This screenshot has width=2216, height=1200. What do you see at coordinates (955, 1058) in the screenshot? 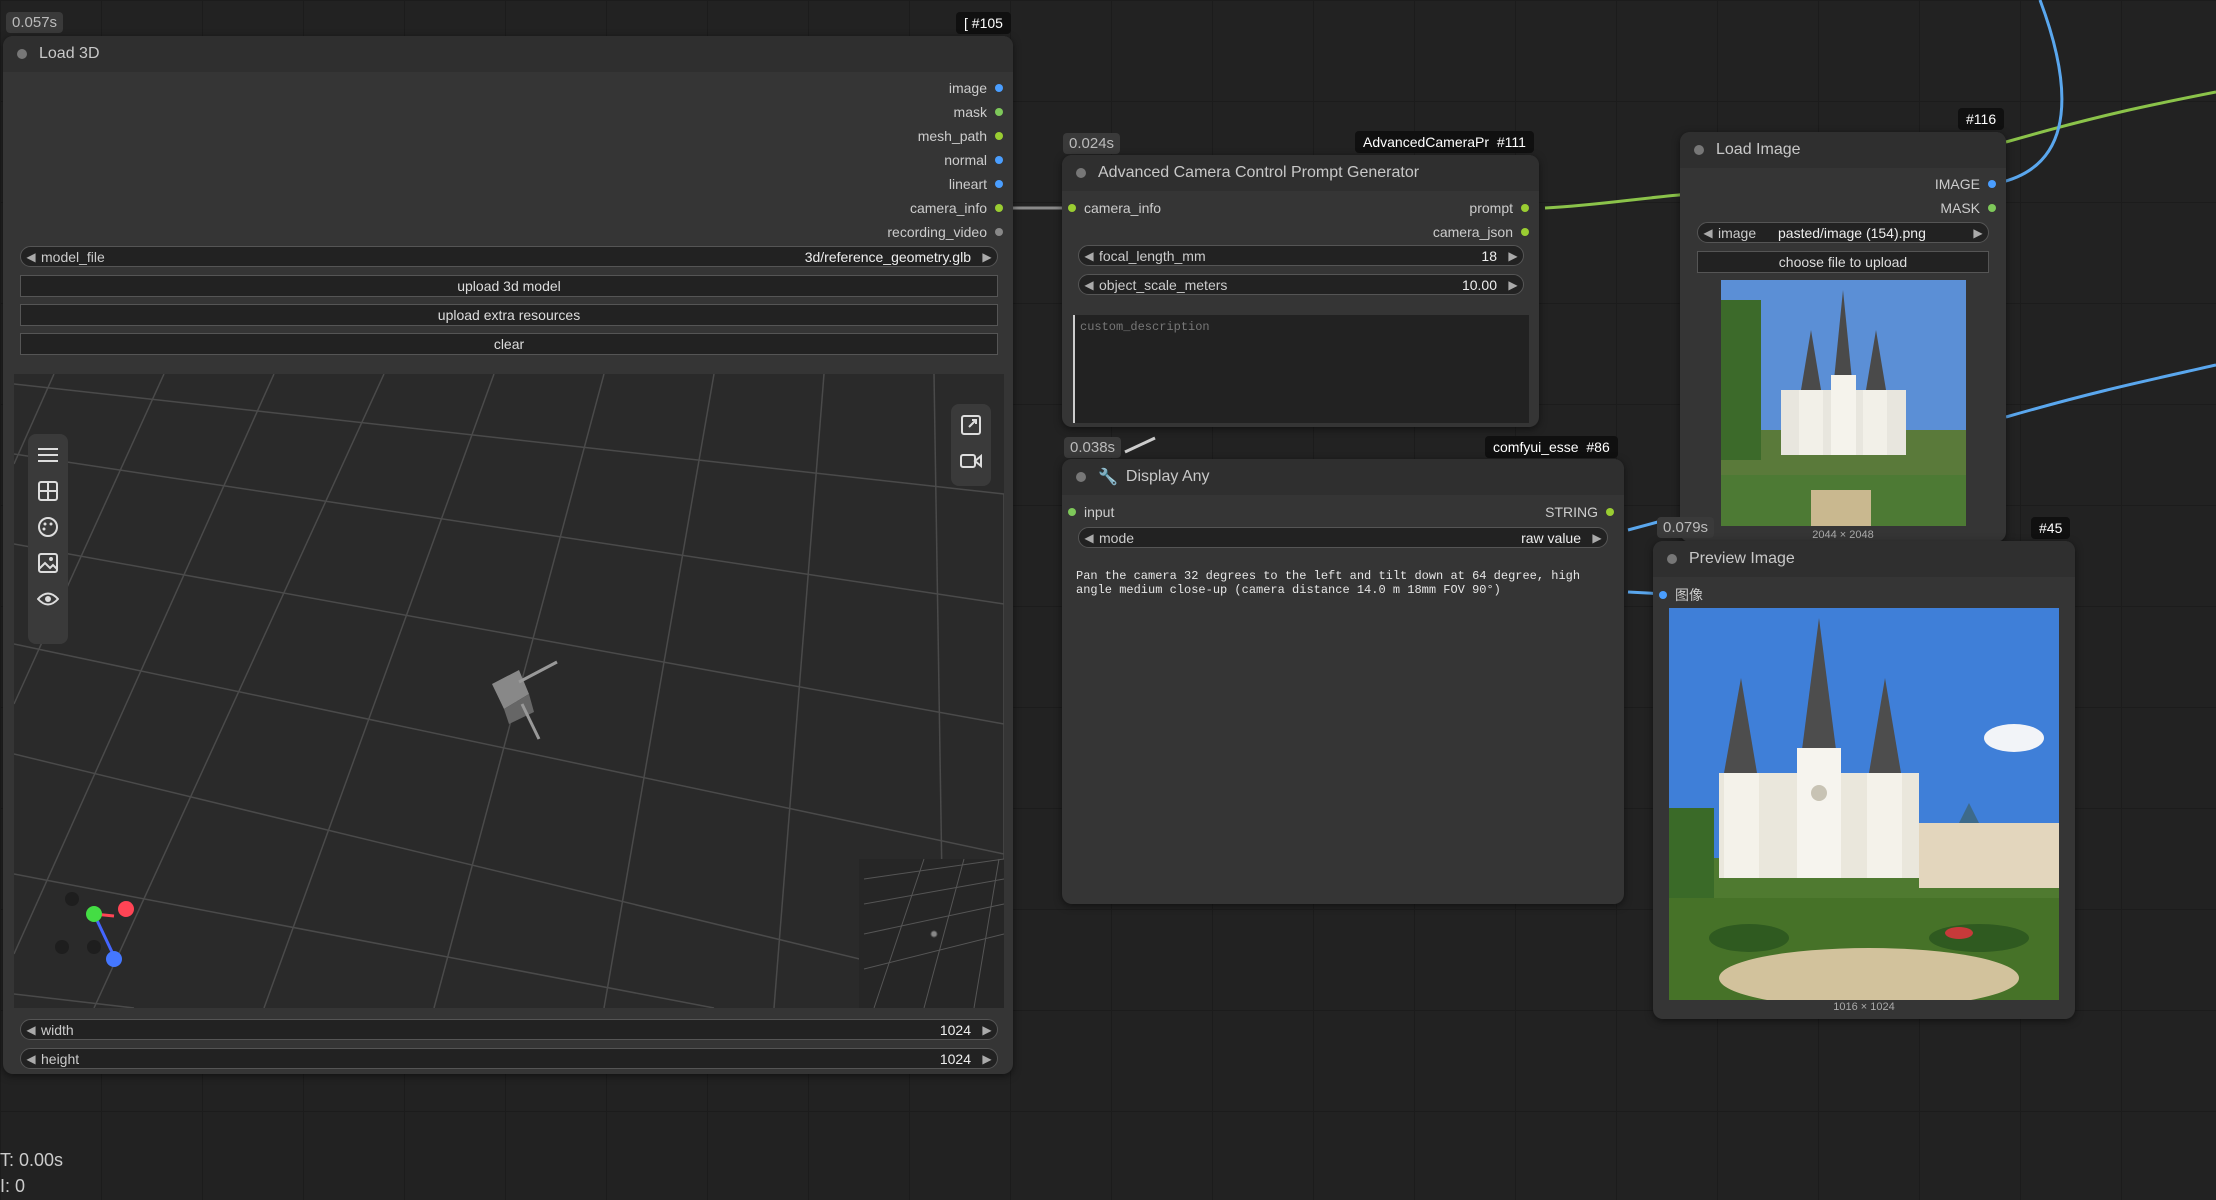
I see `widget-value: 1024` at bounding box center [955, 1058].